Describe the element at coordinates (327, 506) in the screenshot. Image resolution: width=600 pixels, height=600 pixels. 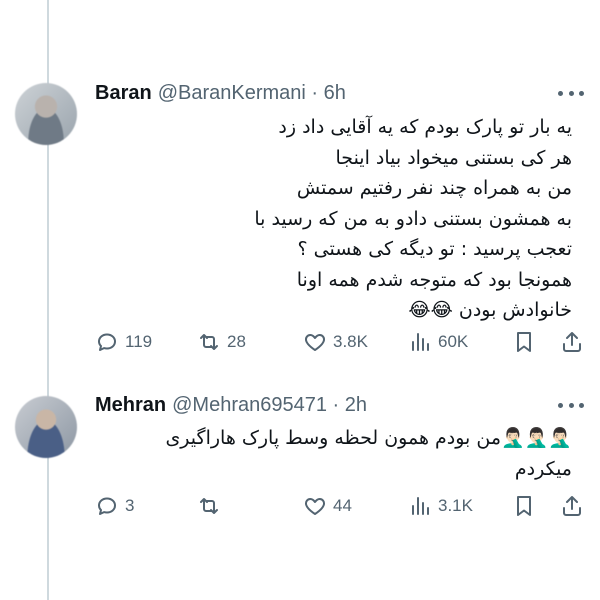
I see `like-button: 44` at that location.